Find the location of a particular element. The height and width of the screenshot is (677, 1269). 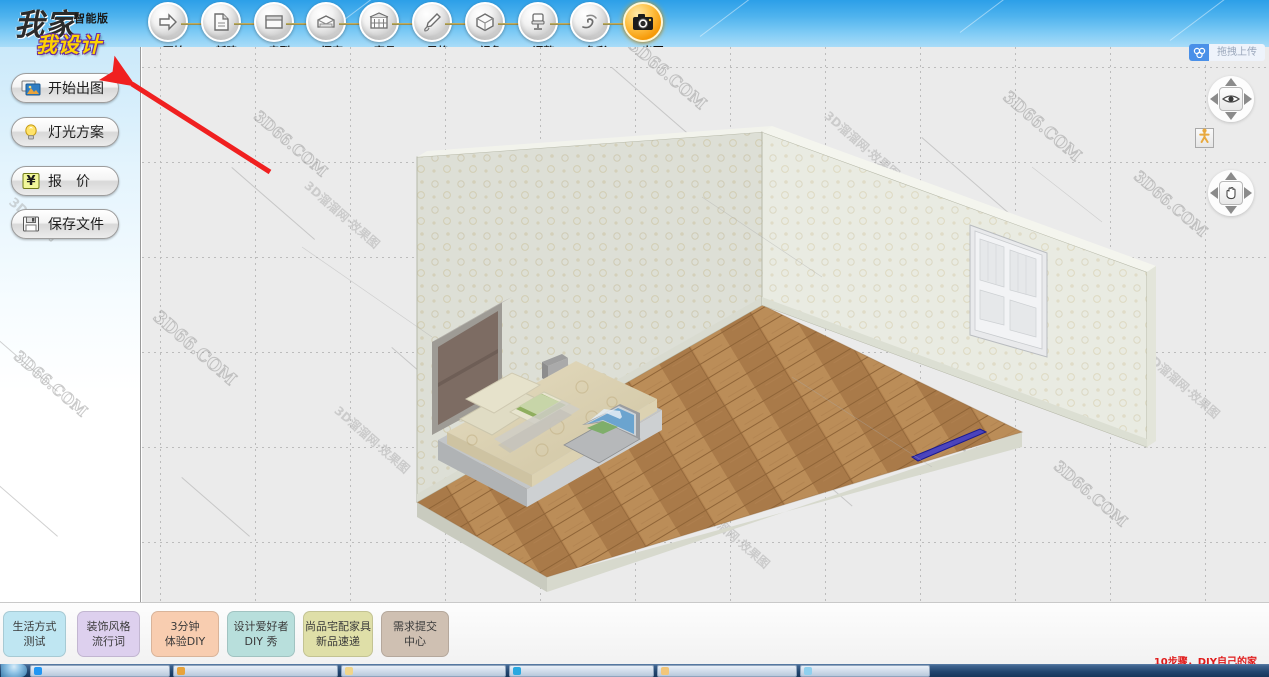

os-taskbar is located at coordinates (634, 670).